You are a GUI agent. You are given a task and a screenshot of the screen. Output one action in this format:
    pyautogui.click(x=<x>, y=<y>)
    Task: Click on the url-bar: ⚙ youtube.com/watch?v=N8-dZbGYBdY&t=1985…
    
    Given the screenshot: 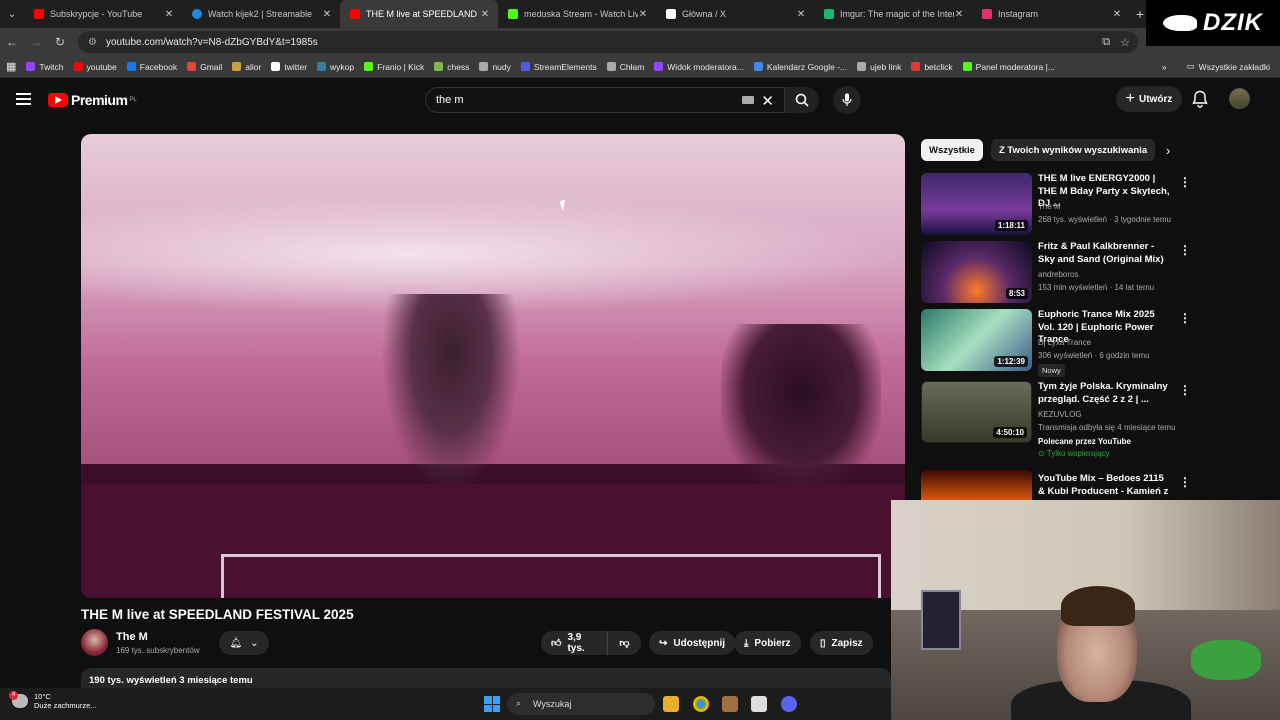 What is the action you would take?
    pyautogui.click(x=608, y=42)
    